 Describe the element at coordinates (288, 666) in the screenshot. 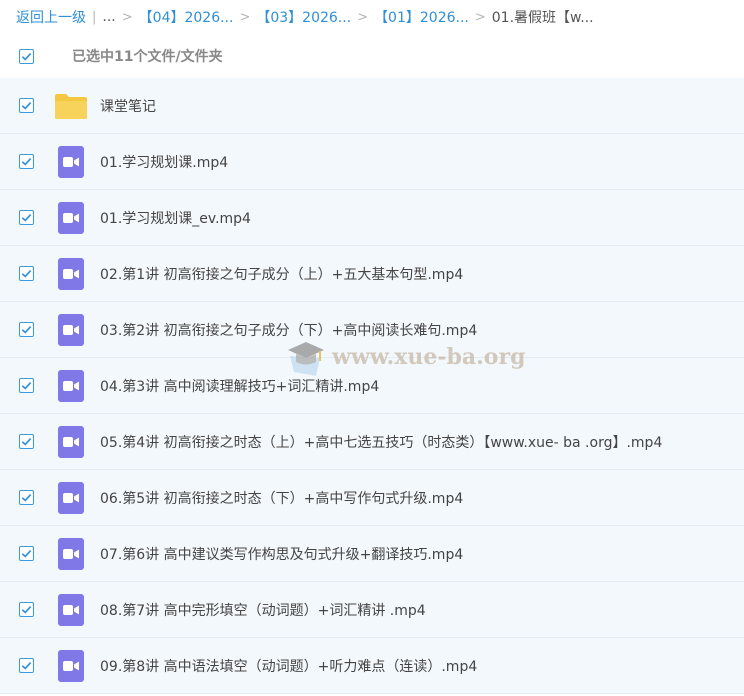

I see `file-name: 09.第8讲 高中语法填空（动词题）+听力难点（连读）.mp4` at that location.